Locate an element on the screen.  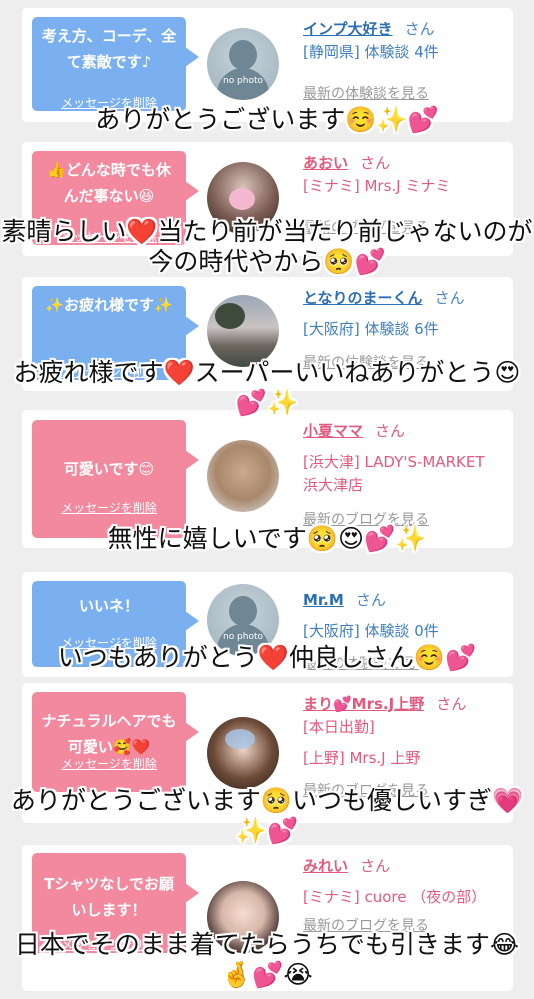
latest-report-link: 最新の体験談を見る is located at coordinates (403, 94).